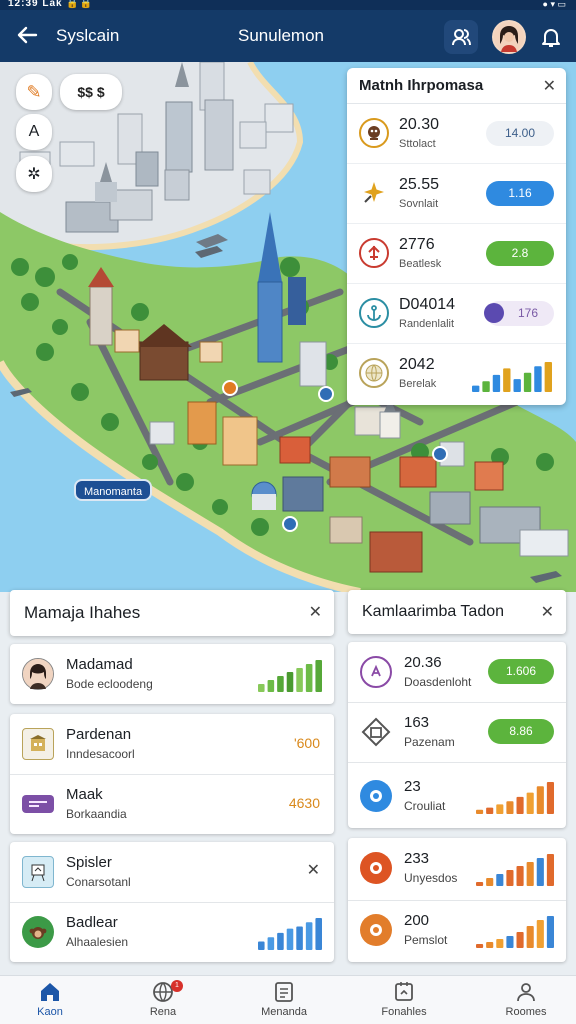 Image resolution: width=576 pixels, height=1024 pixels. Describe the element at coordinates (404, 1012) in the screenshot. I see `nav-label: Fonahles` at that location.